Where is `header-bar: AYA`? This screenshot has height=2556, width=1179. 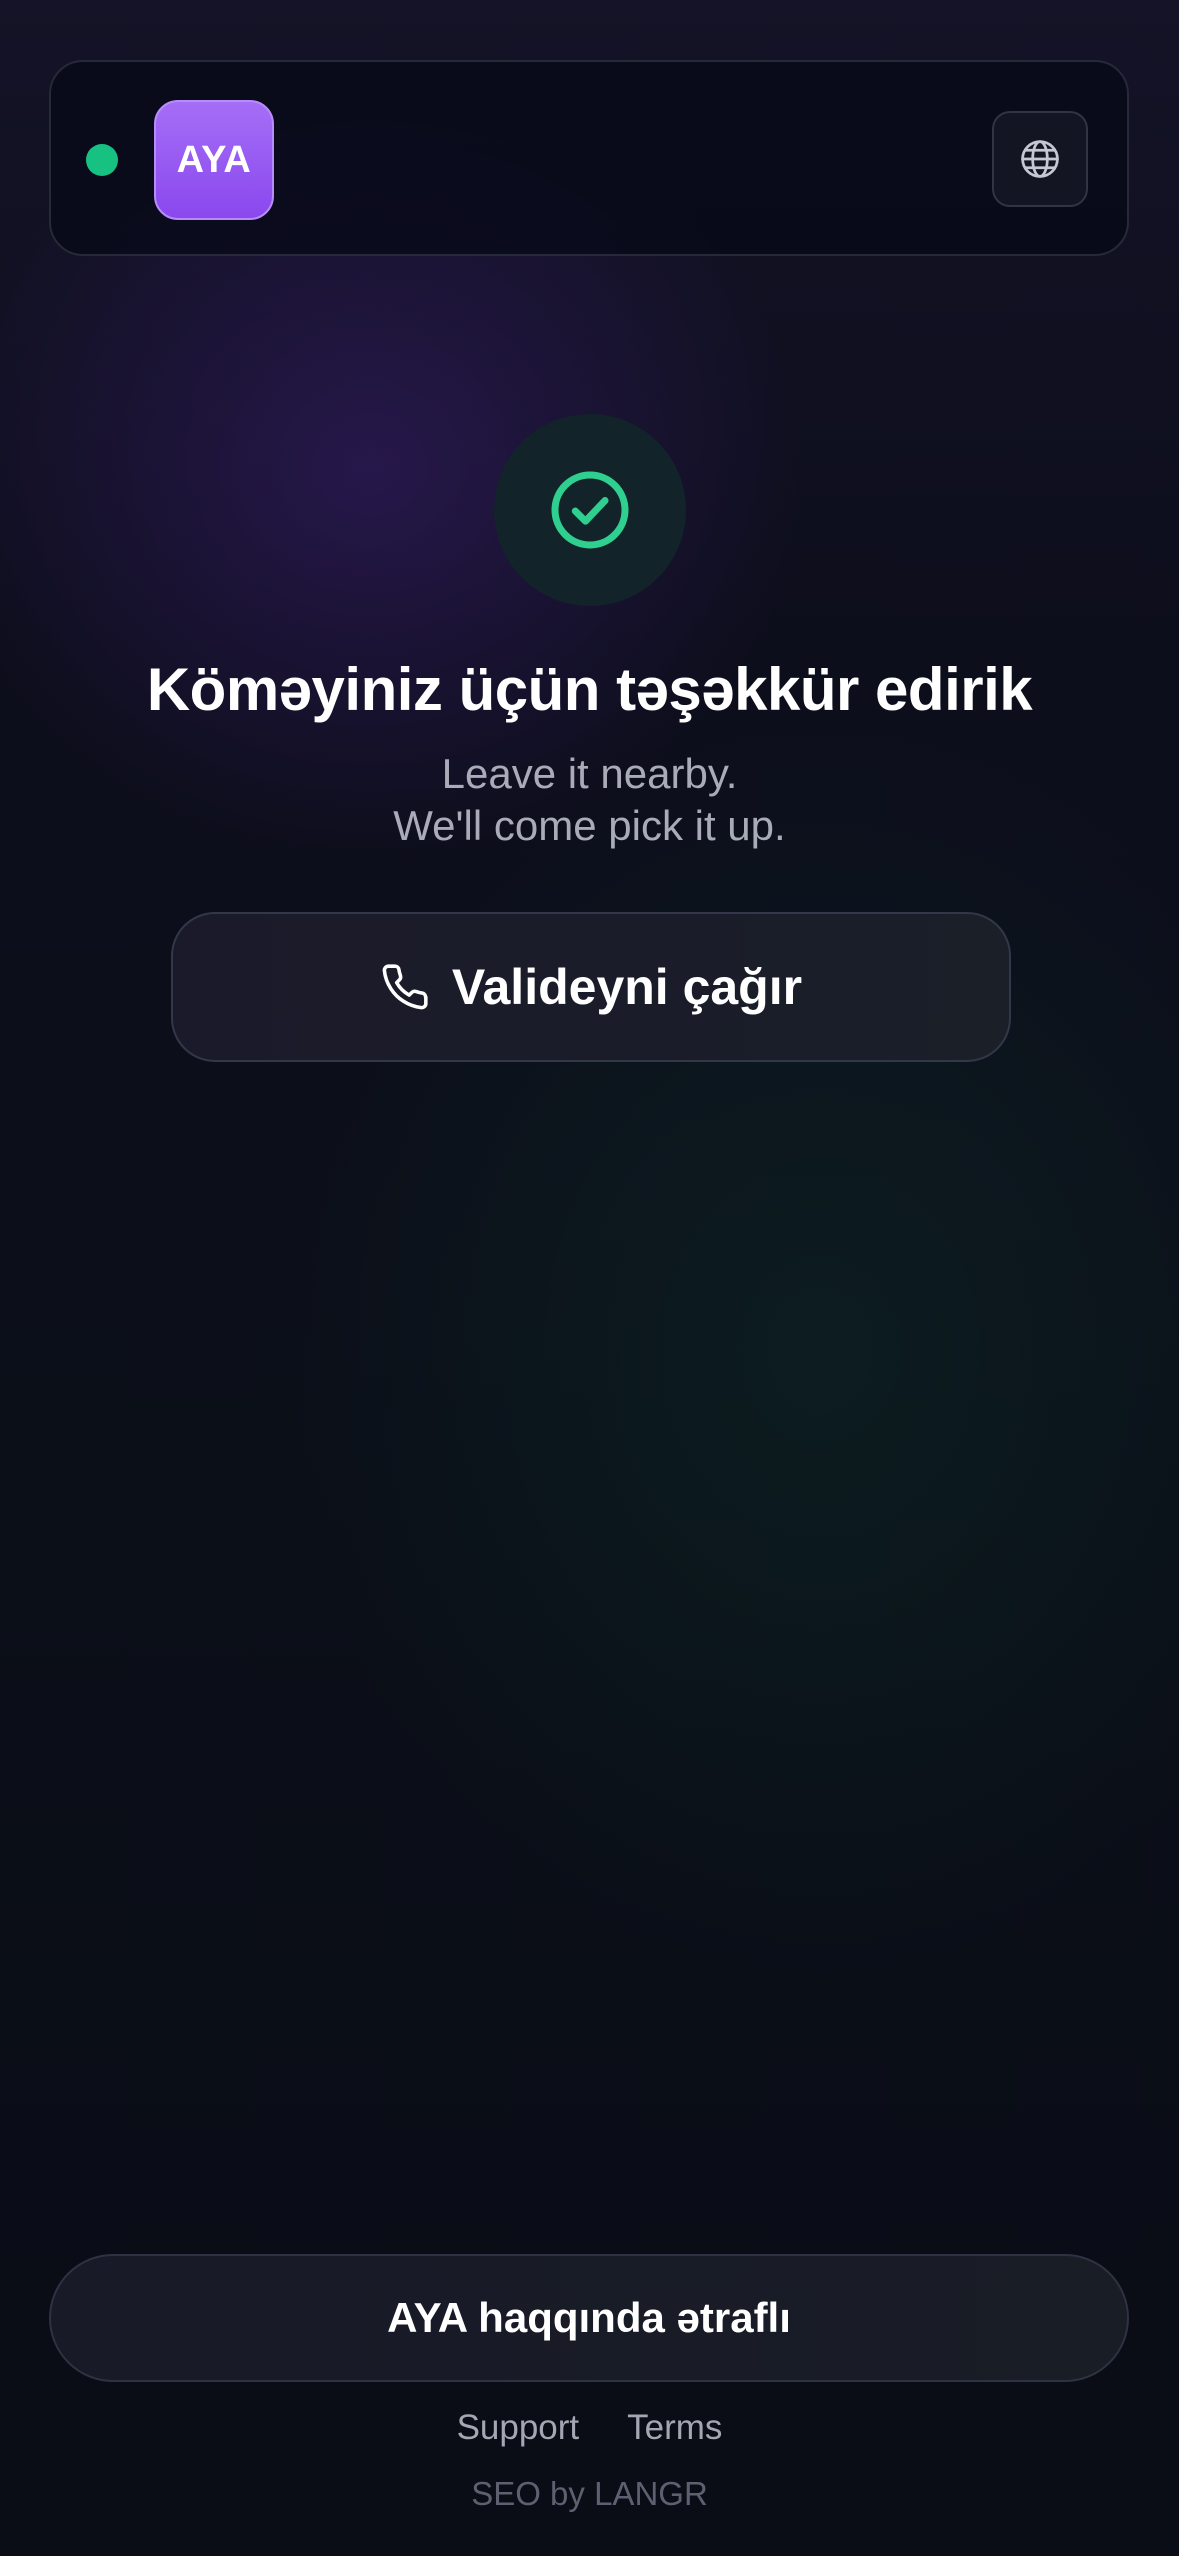 header-bar: AYA is located at coordinates (589, 158).